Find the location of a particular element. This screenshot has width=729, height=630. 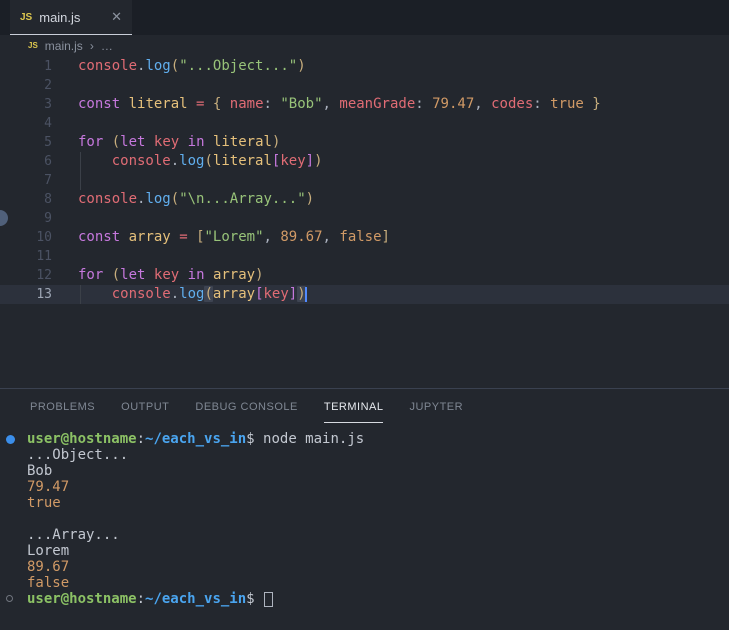

line-number: 12 is located at coordinates (29, 275).